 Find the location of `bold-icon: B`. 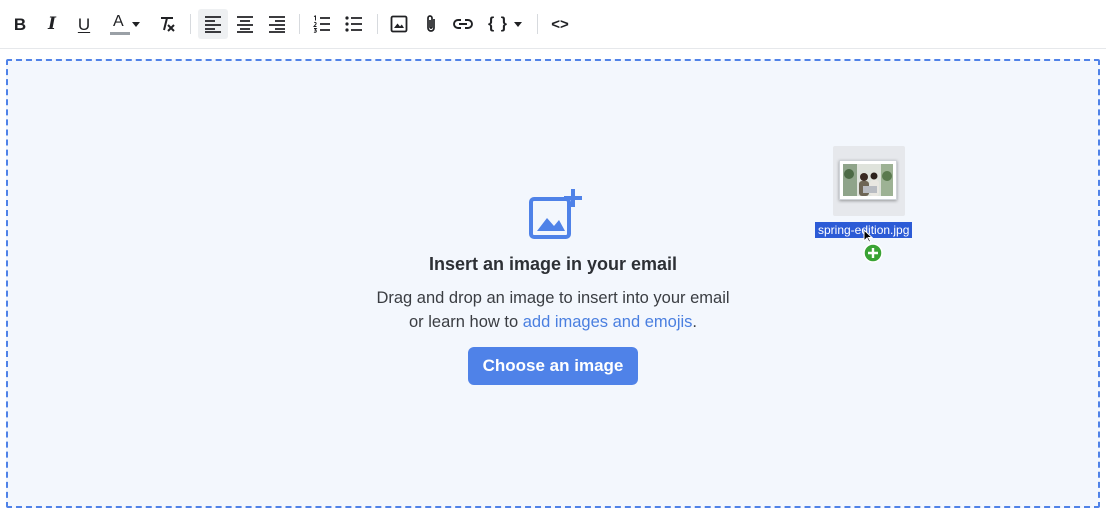

bold-icon: B is located at coordinates (20, 24).